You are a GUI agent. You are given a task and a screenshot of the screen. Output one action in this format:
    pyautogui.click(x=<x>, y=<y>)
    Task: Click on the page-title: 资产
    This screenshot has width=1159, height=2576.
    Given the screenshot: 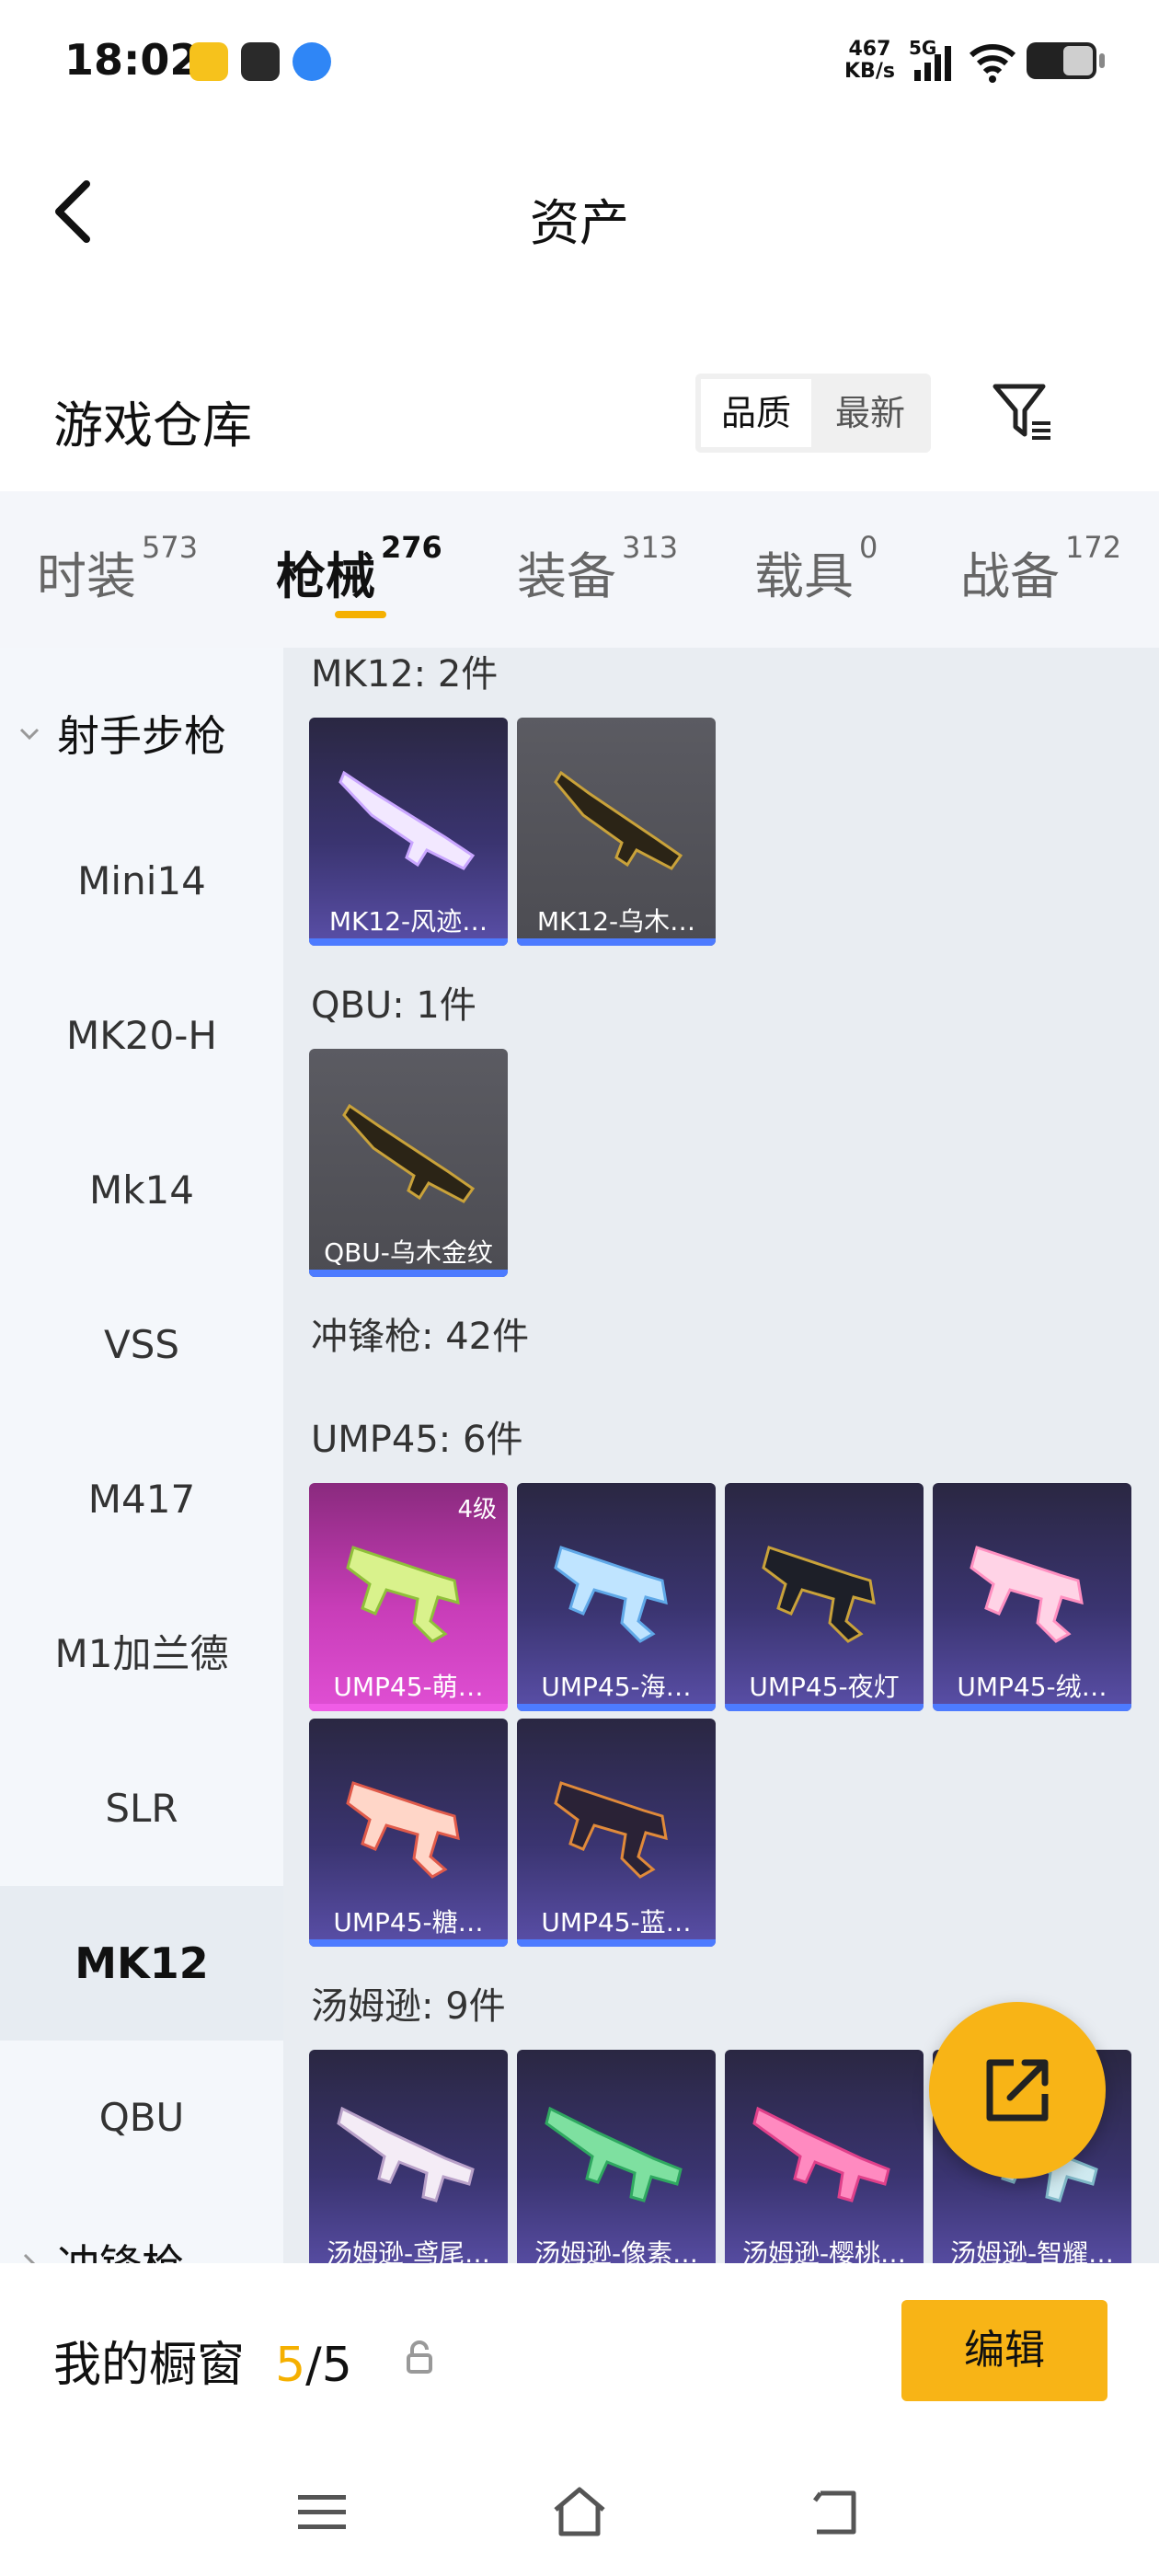 What is the action you would take?
    pyautogui.click(x=579, y=223)
    